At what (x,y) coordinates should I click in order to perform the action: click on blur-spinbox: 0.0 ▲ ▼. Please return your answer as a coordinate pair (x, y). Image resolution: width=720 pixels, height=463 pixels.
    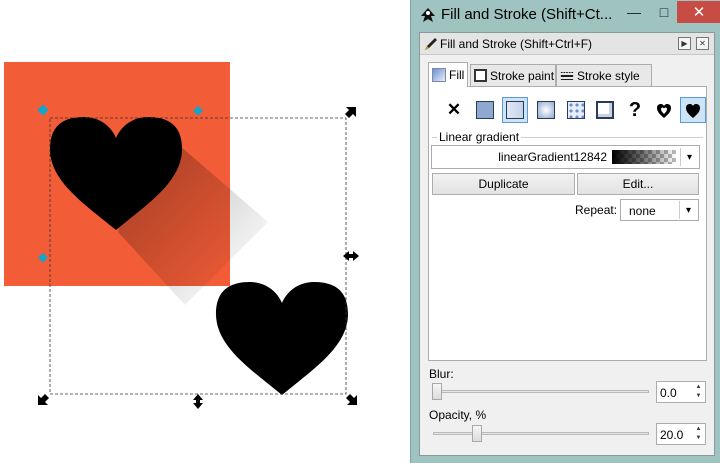
    Looking at the image, I should click on (681, 392).